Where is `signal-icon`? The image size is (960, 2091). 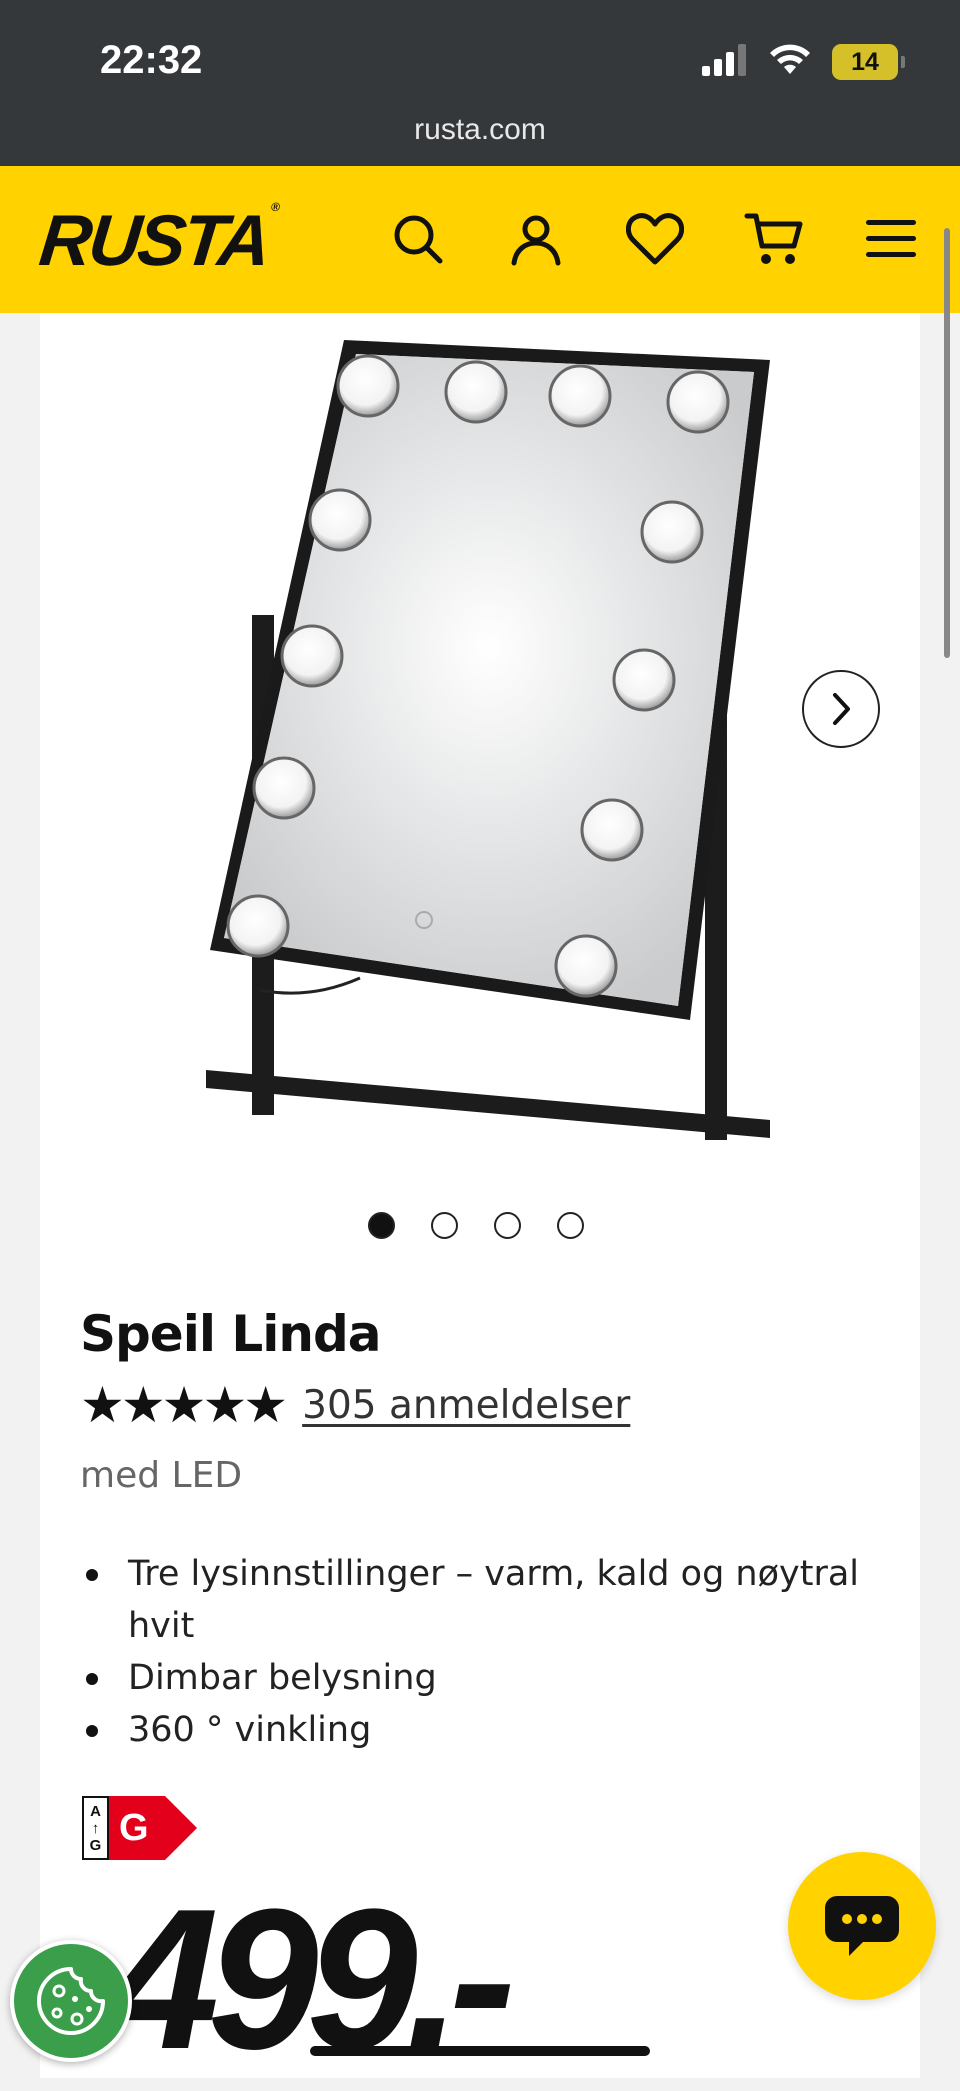
signal-icon is located at coordinates (725, 62).